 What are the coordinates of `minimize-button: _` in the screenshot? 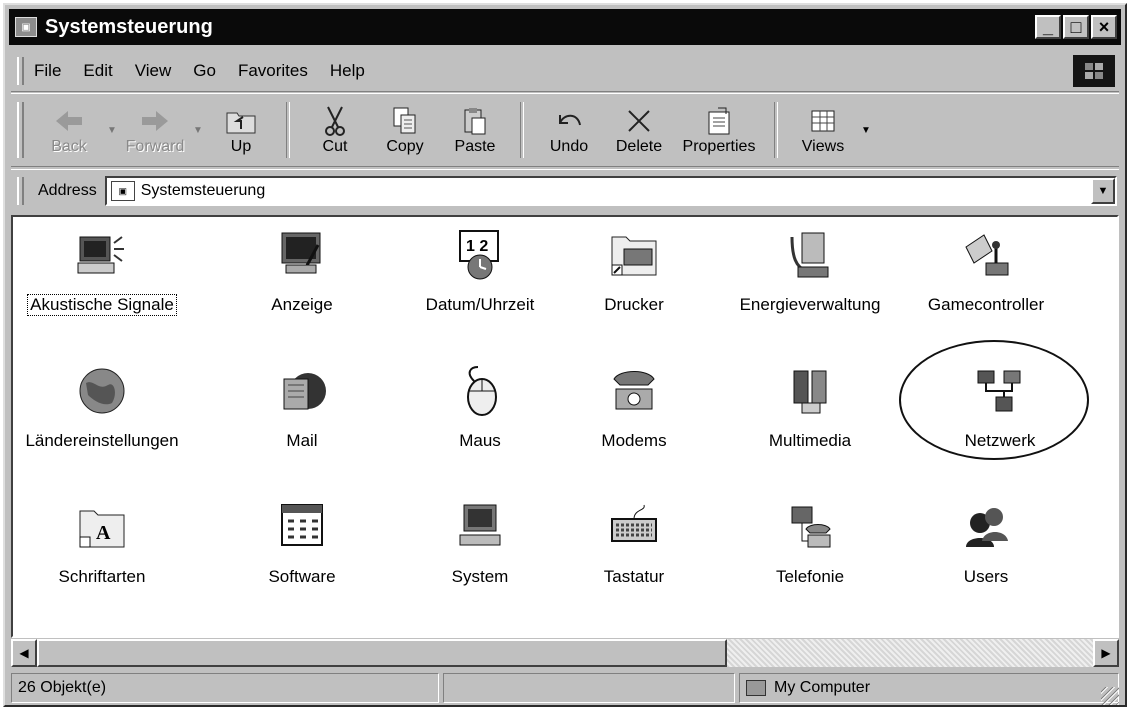 It's located at (1048, 27).